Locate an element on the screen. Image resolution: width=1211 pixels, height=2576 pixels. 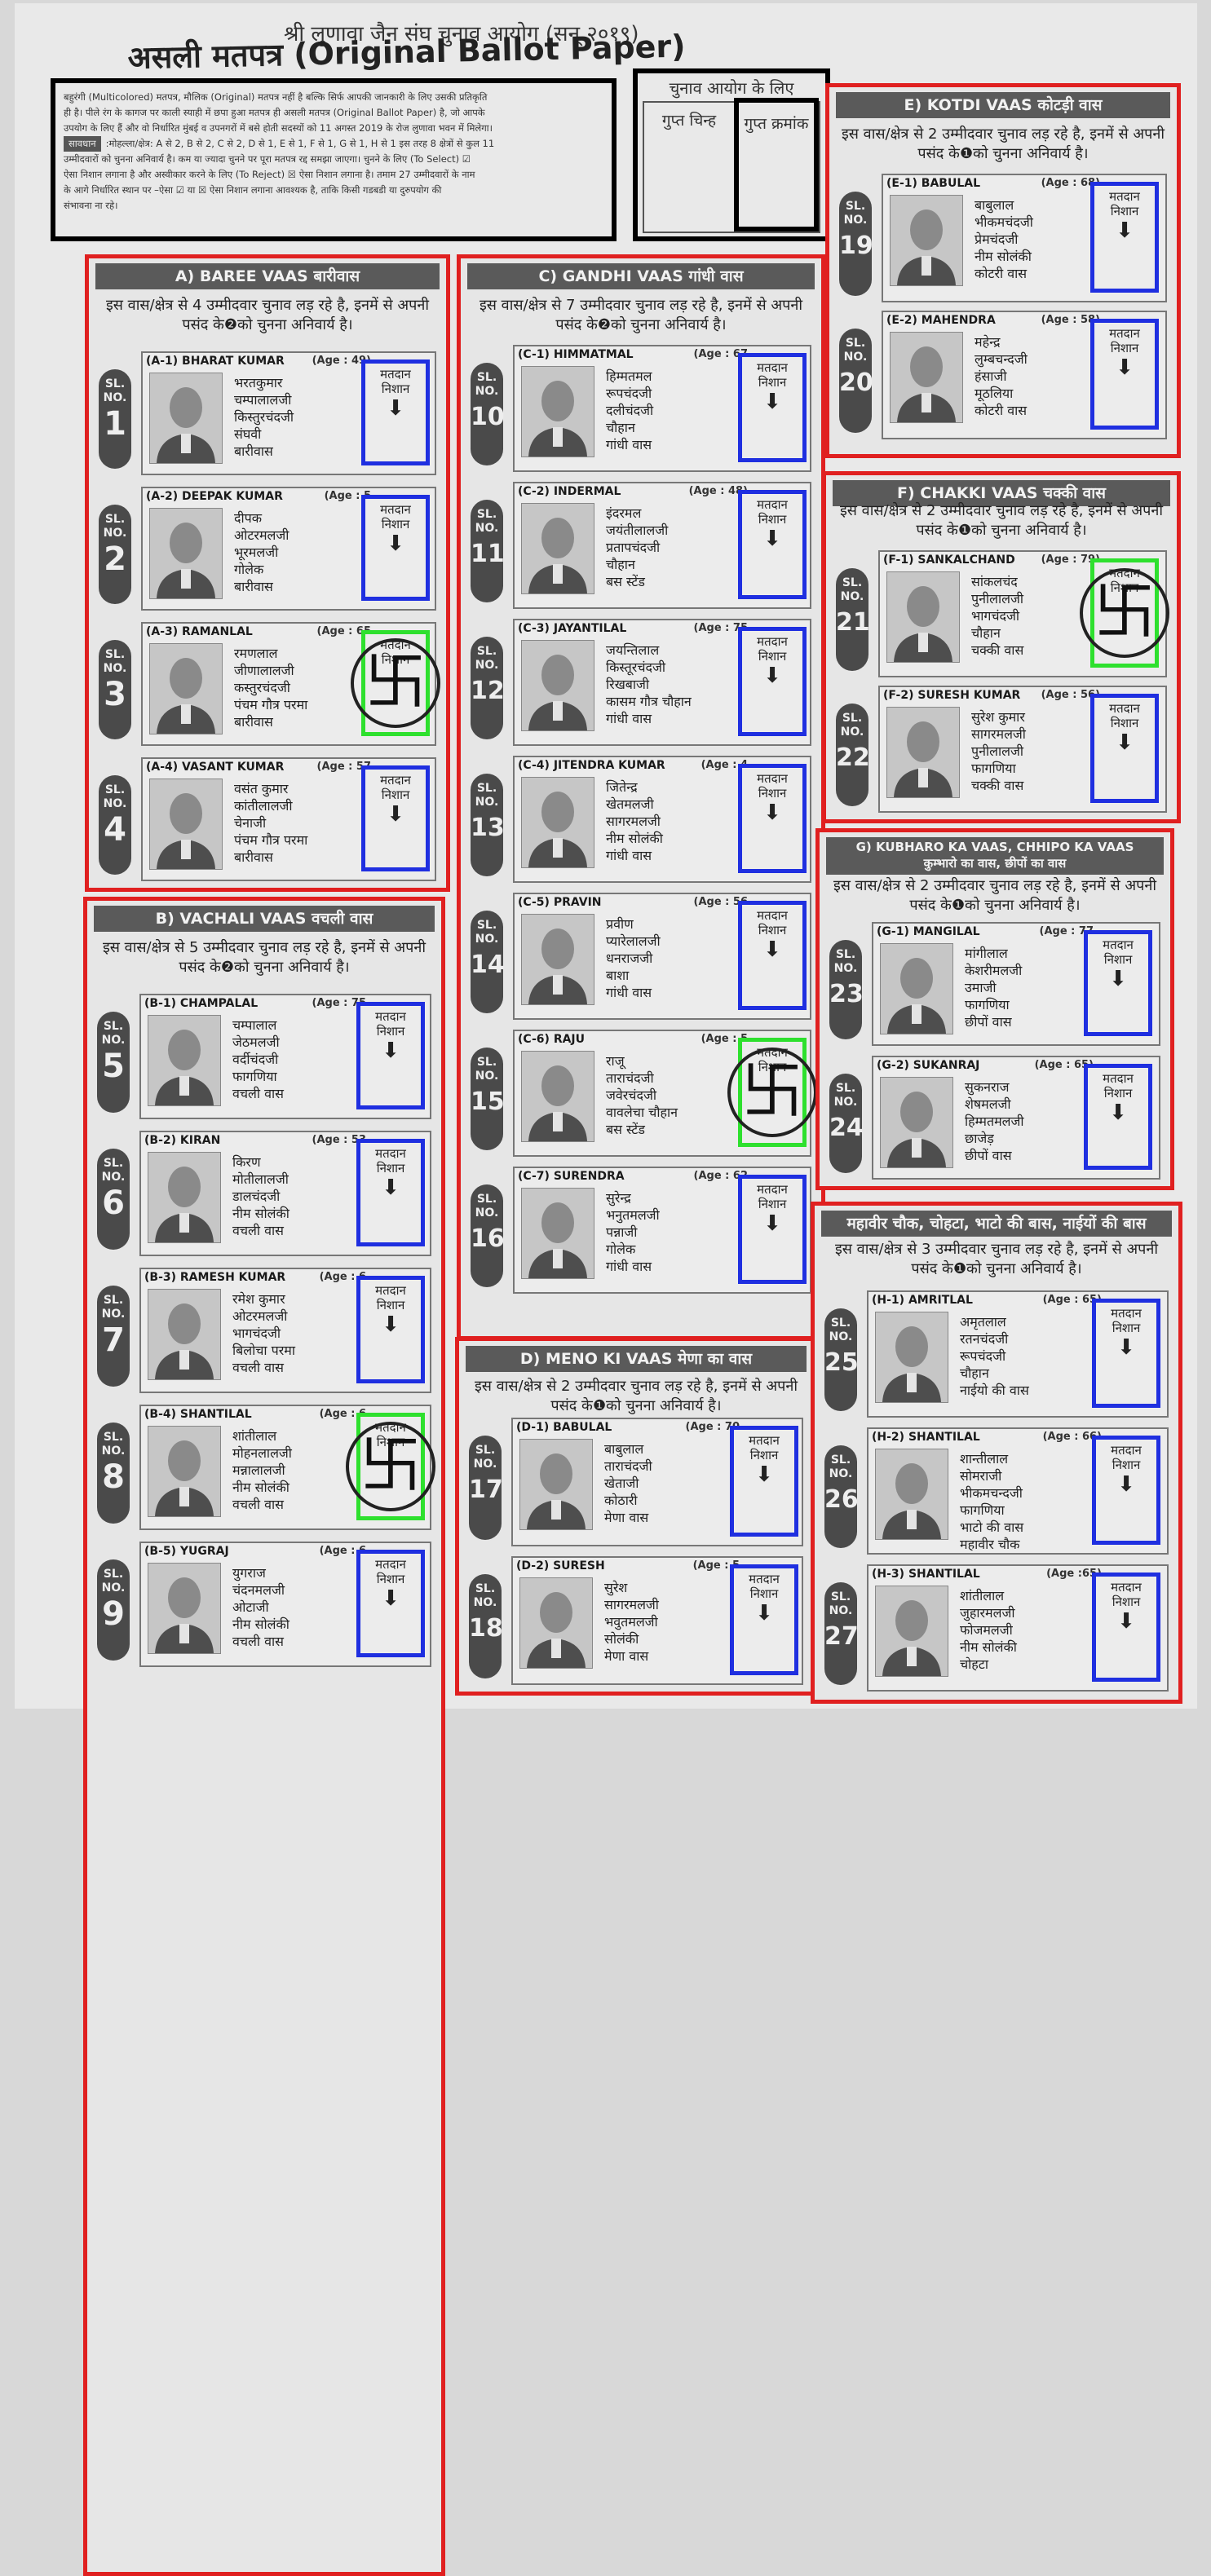
candidate-details: युगराज चंदनमलजी ओटाजी नीम सोलंकी वचली वास is located at coordinates (260, 1607).